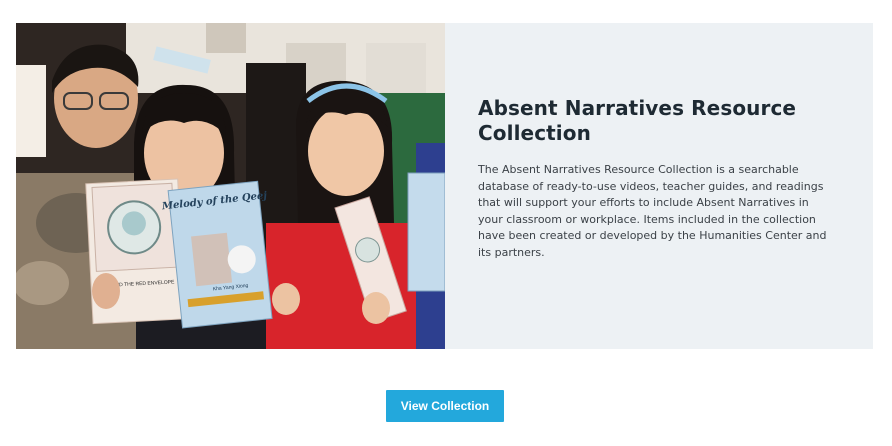 The image size is (892, 446). I want to click on feature-title: Absent Narratives Resource Collection, so click(637, 120).